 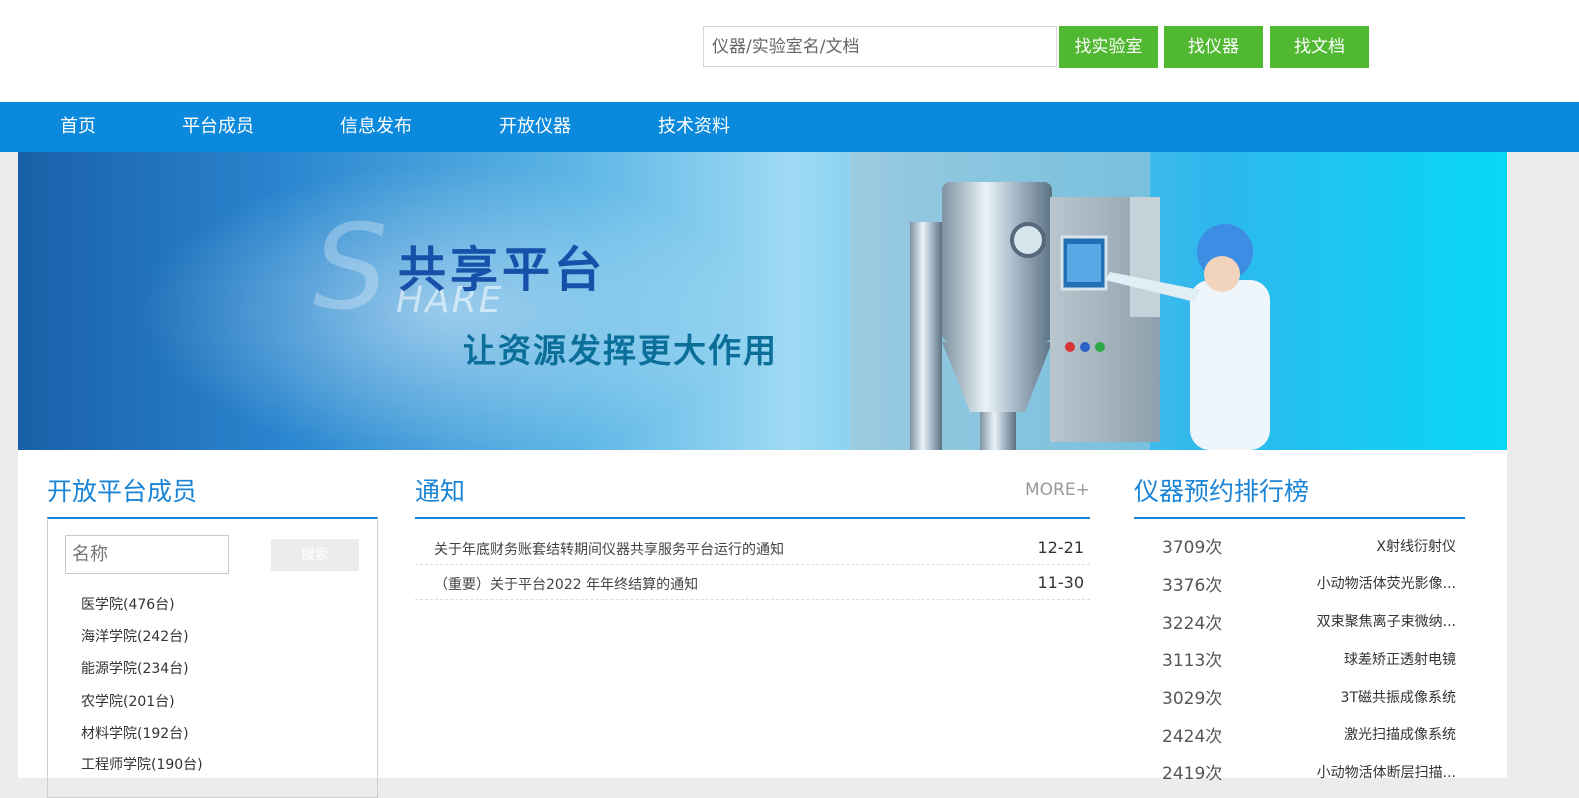 What do you see at coordinates (1061, 582) in the screenshot?
I see `notice-date: 11-30` at bounding box center [1061, 582].